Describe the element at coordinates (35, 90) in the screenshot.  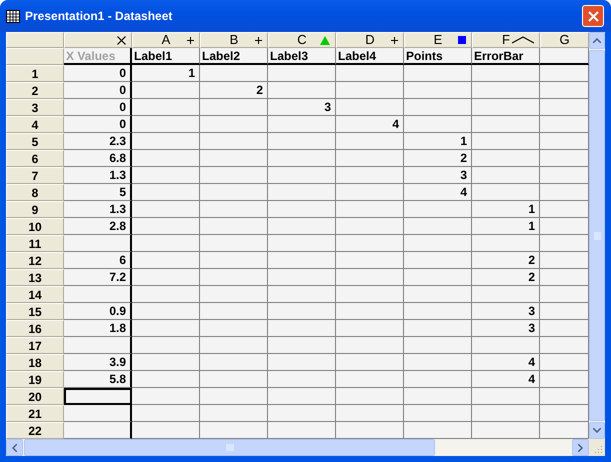
I see `row-header: 2` at that location.